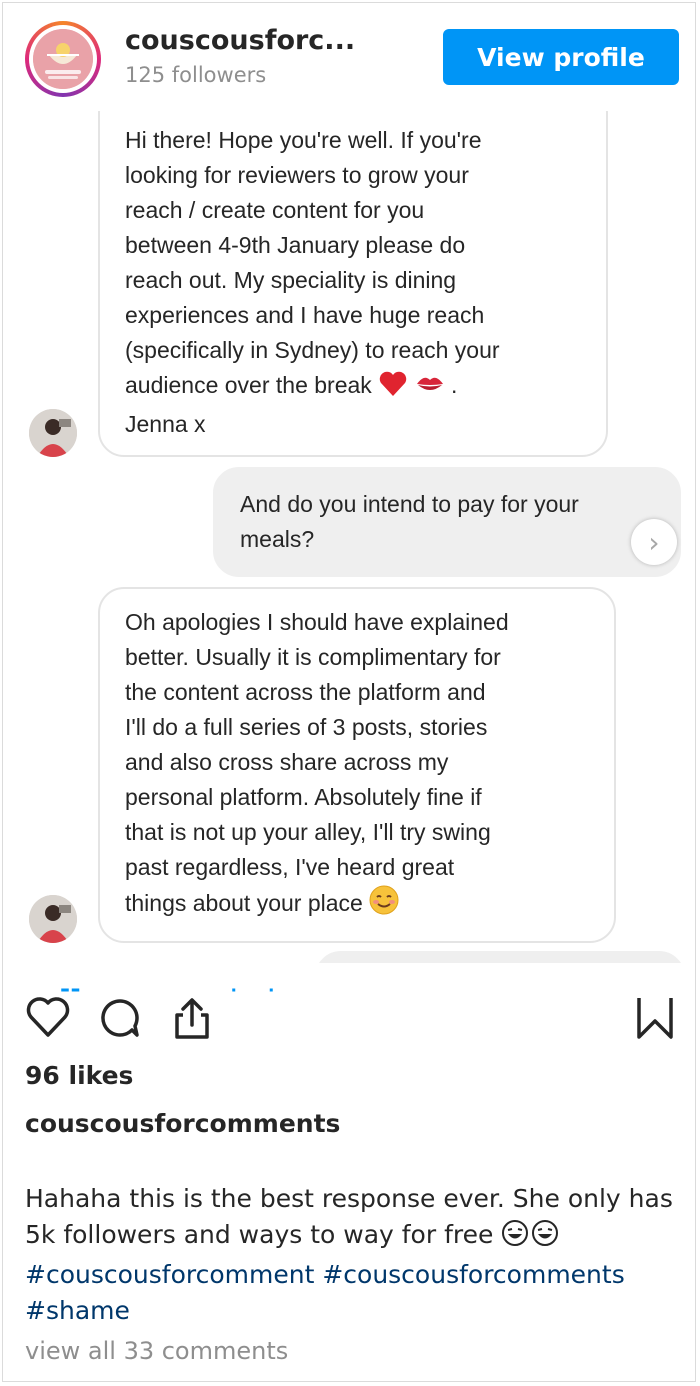 This screenshot has width=700, height=1386. I want to click on kiss-mark-icon, so click(430, 389).